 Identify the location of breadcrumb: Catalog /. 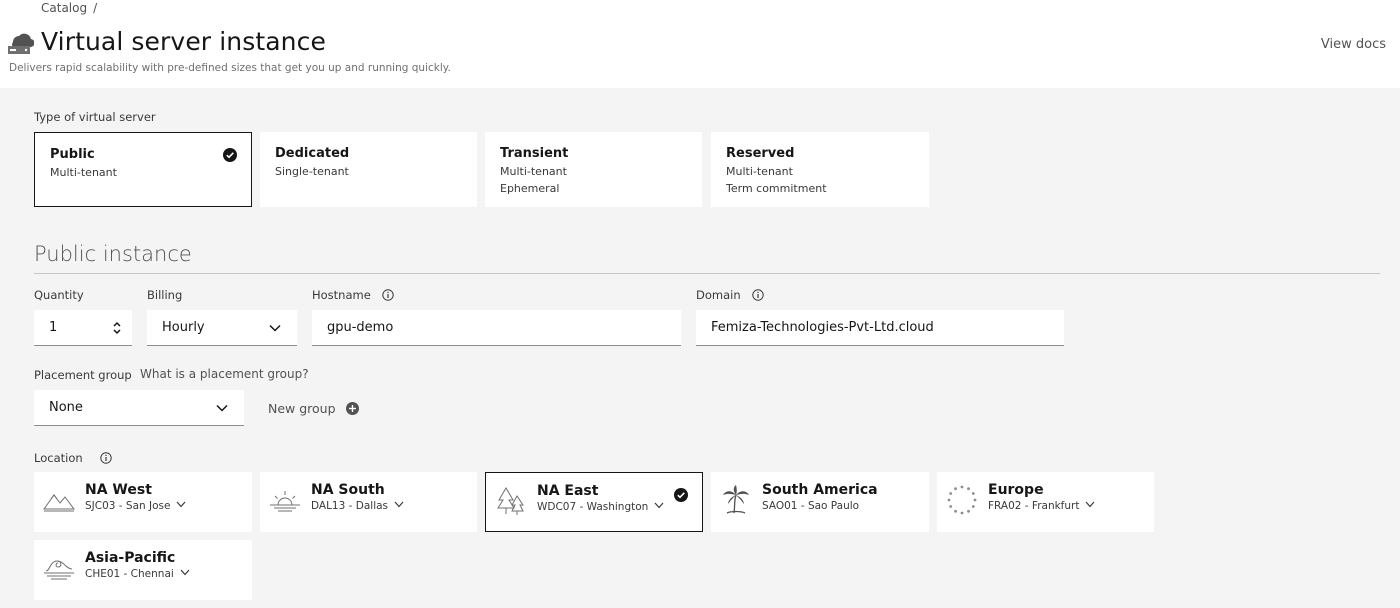
(69, 8).